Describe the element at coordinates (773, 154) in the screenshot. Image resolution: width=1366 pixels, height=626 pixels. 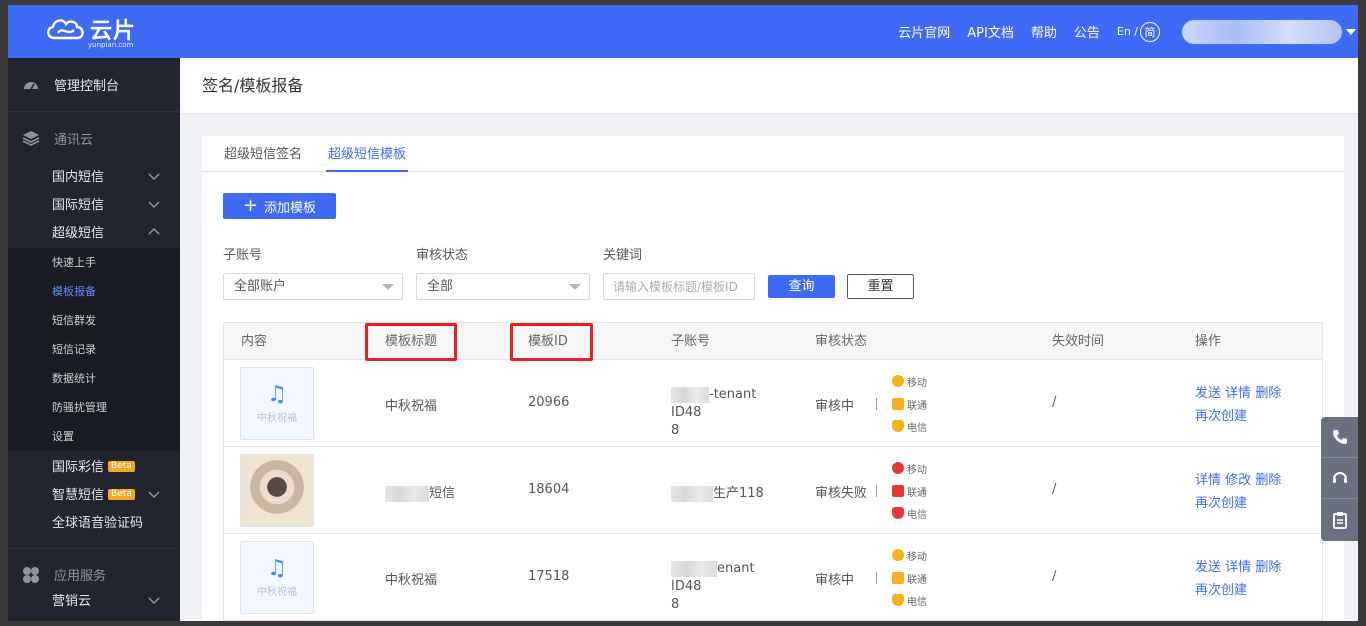
I see `tab-bar: 超级短信签名 超级短信模板` at that location.